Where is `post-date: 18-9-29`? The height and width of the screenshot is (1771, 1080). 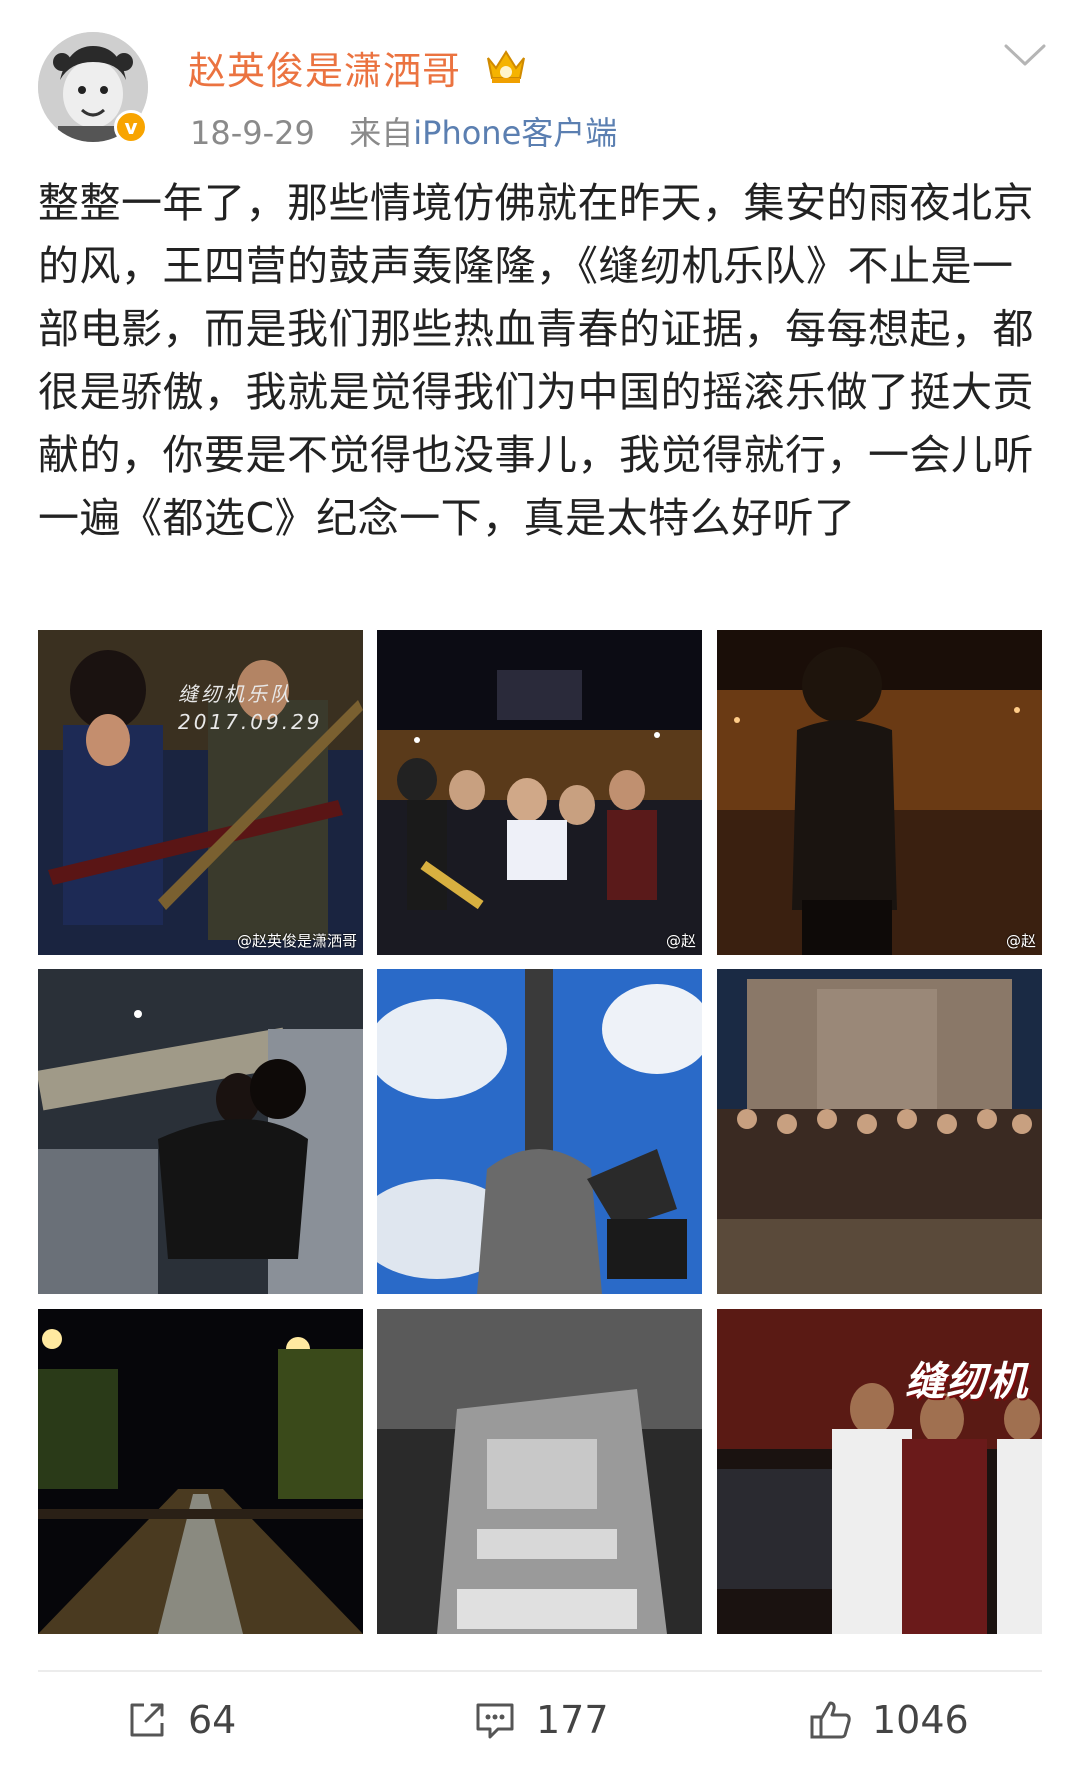
post-date: 18-9-29 is located at coordinates (252, 133).